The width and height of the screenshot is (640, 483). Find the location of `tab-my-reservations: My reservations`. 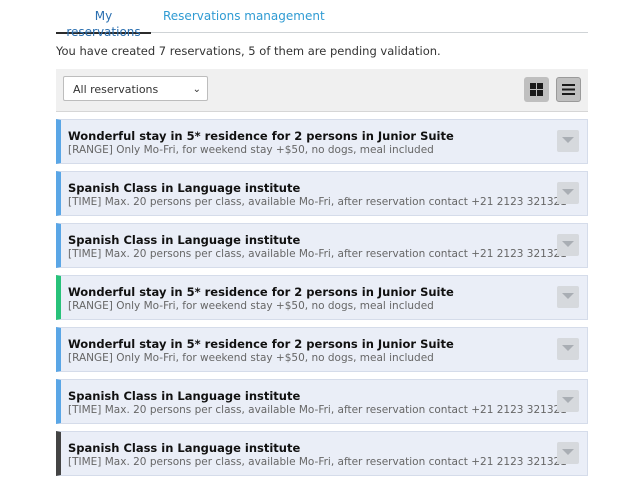

tab-my-reservations: My reservations is located at coordinates (103, 23).